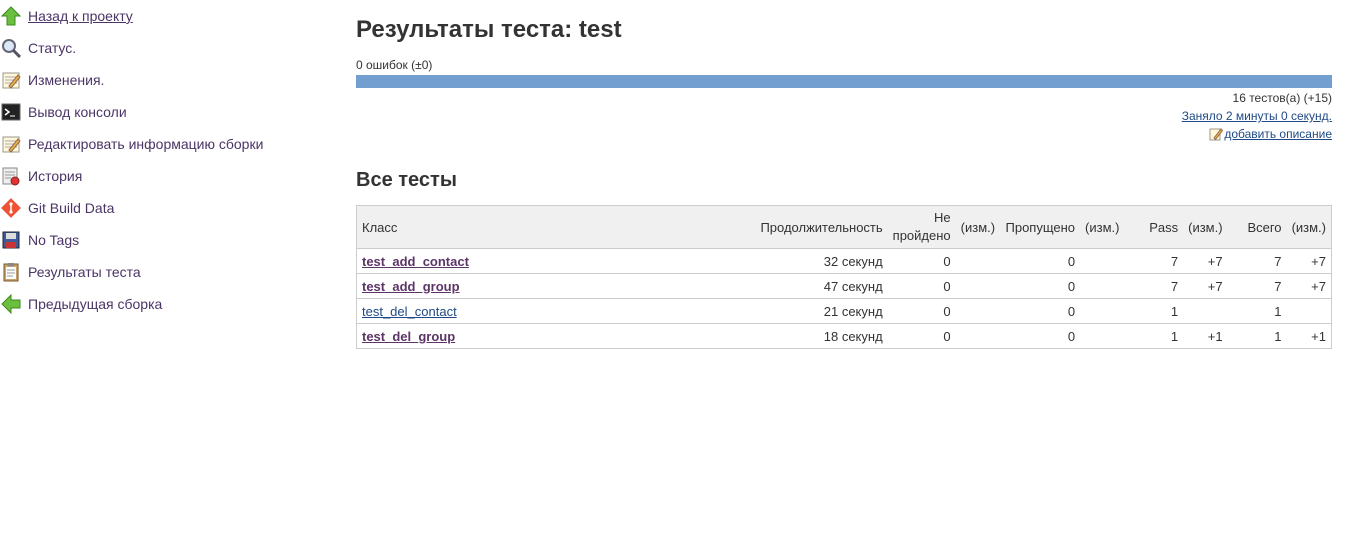  What do you see at coordinates (84, 272) in the screenshot?
I see `sidebar-item-label: Результаты теста` at bounding box center [84, 272].